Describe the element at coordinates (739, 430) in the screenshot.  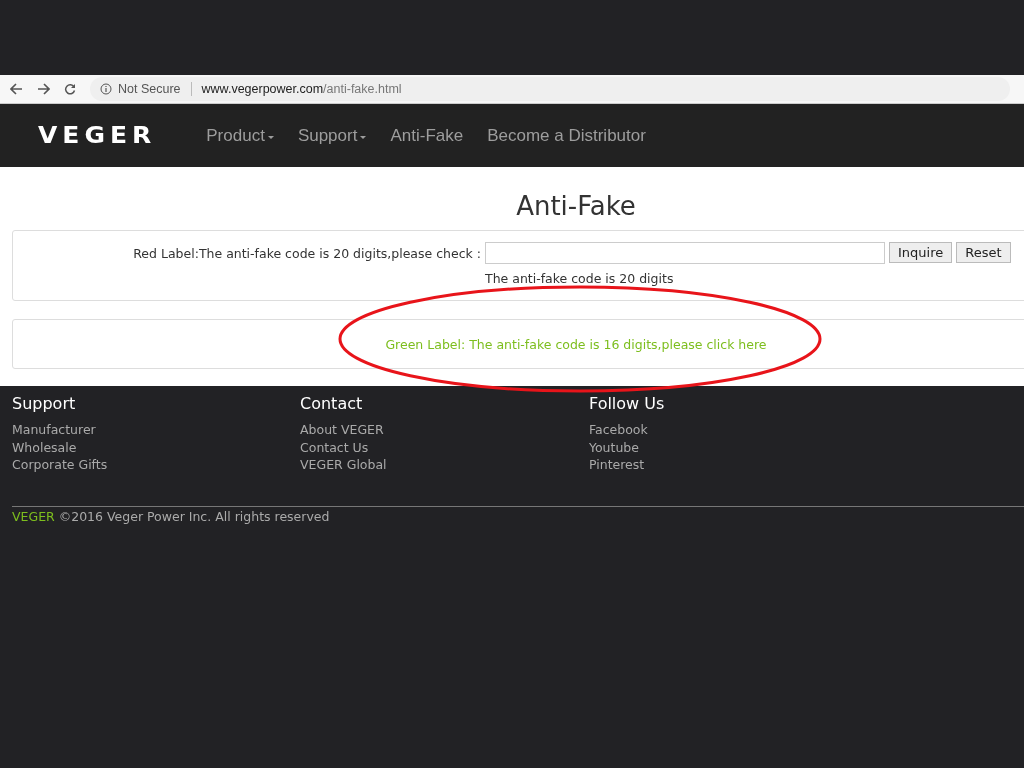
I see `footer-link: Facebook` at that location.